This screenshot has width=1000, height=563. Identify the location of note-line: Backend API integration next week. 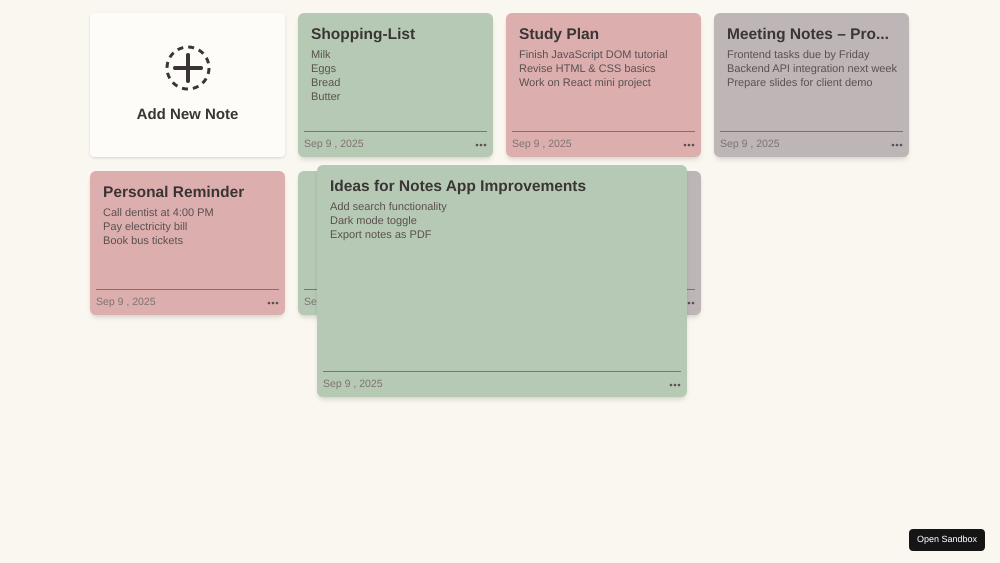
(811, 69).